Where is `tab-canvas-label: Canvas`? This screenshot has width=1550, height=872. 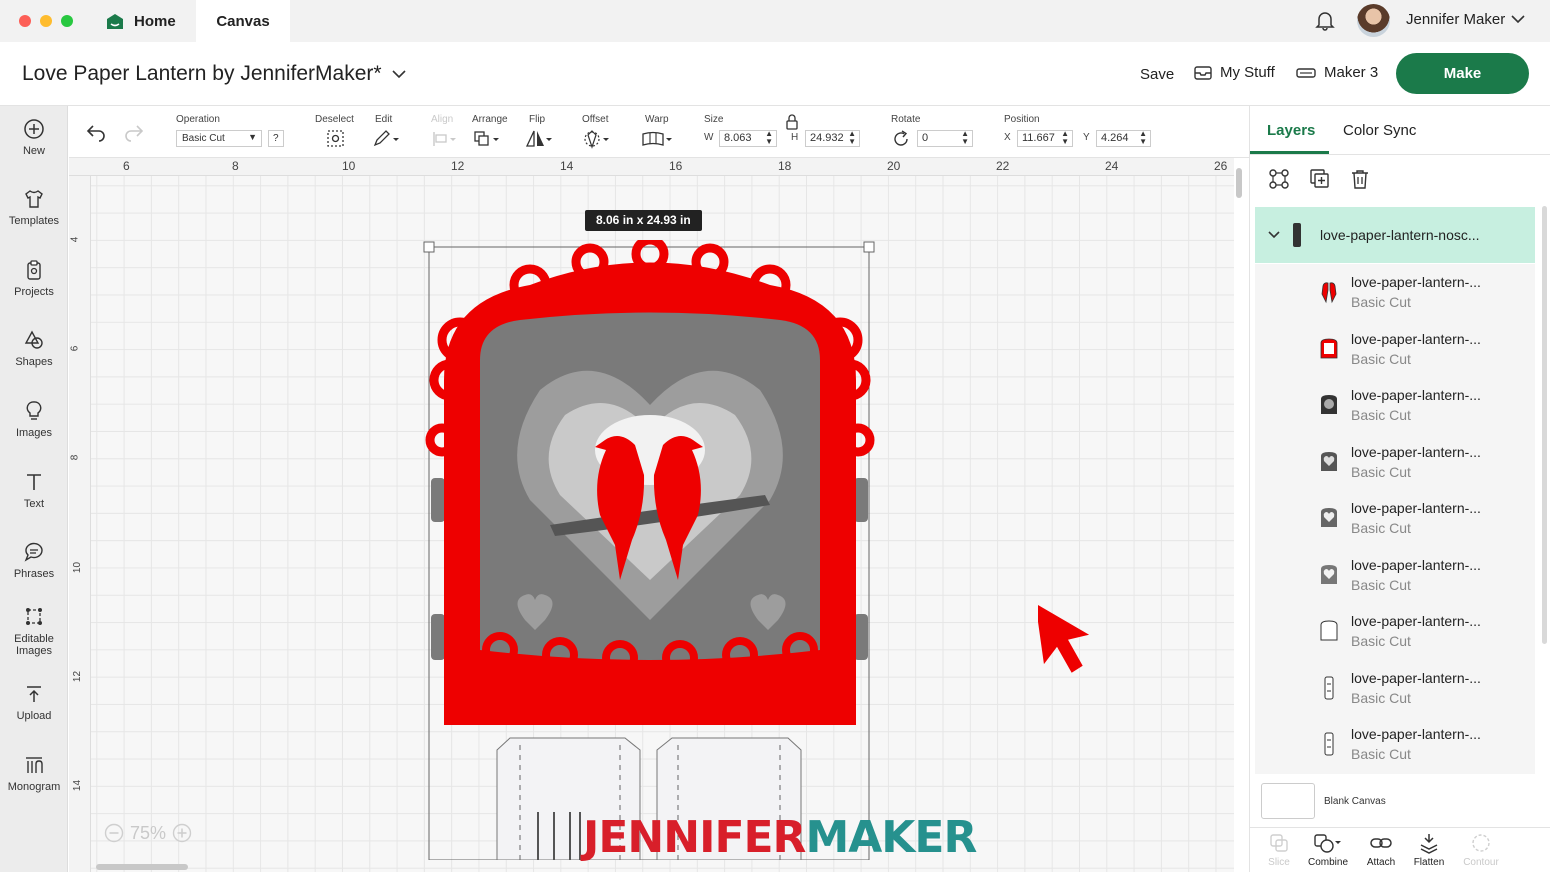
tab-canvas-label: Canvas is located at coordinates (243, 21).